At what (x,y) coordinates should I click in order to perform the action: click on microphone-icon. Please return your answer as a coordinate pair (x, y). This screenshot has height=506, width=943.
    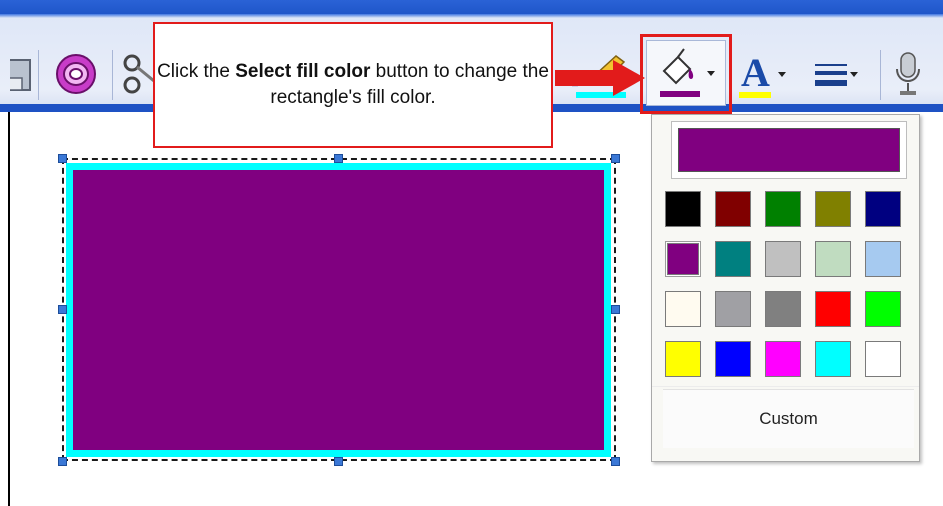
    Looking at the image, I should click on (908, 73).